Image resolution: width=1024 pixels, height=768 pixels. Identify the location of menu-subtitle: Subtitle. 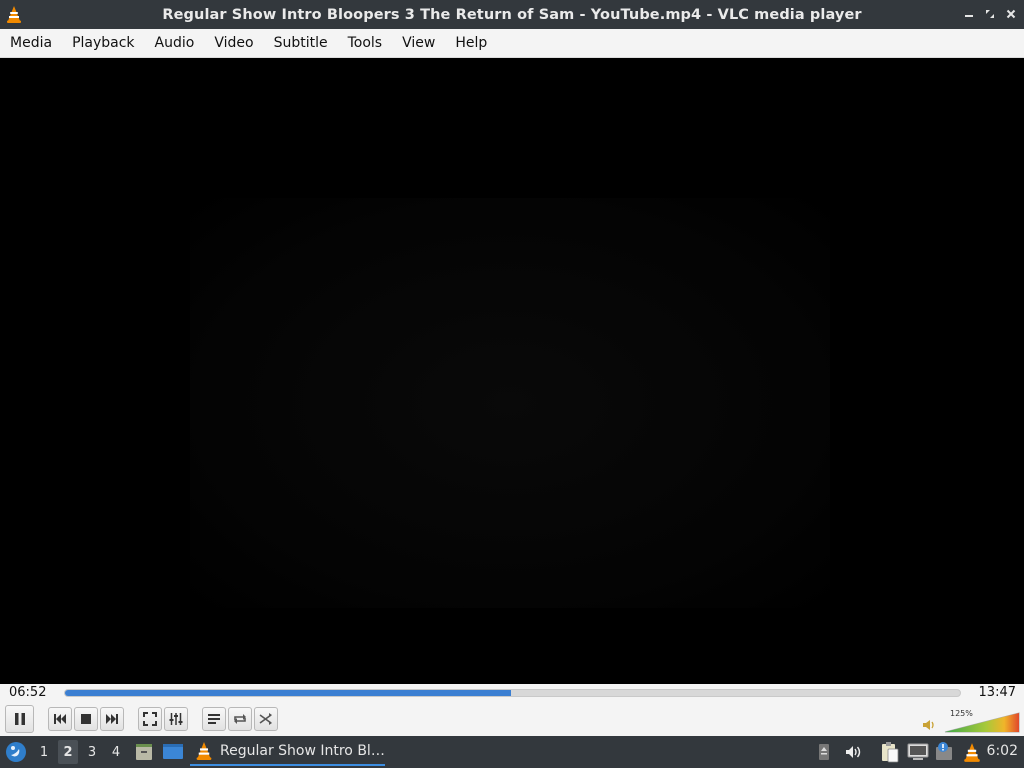
(301, 43).